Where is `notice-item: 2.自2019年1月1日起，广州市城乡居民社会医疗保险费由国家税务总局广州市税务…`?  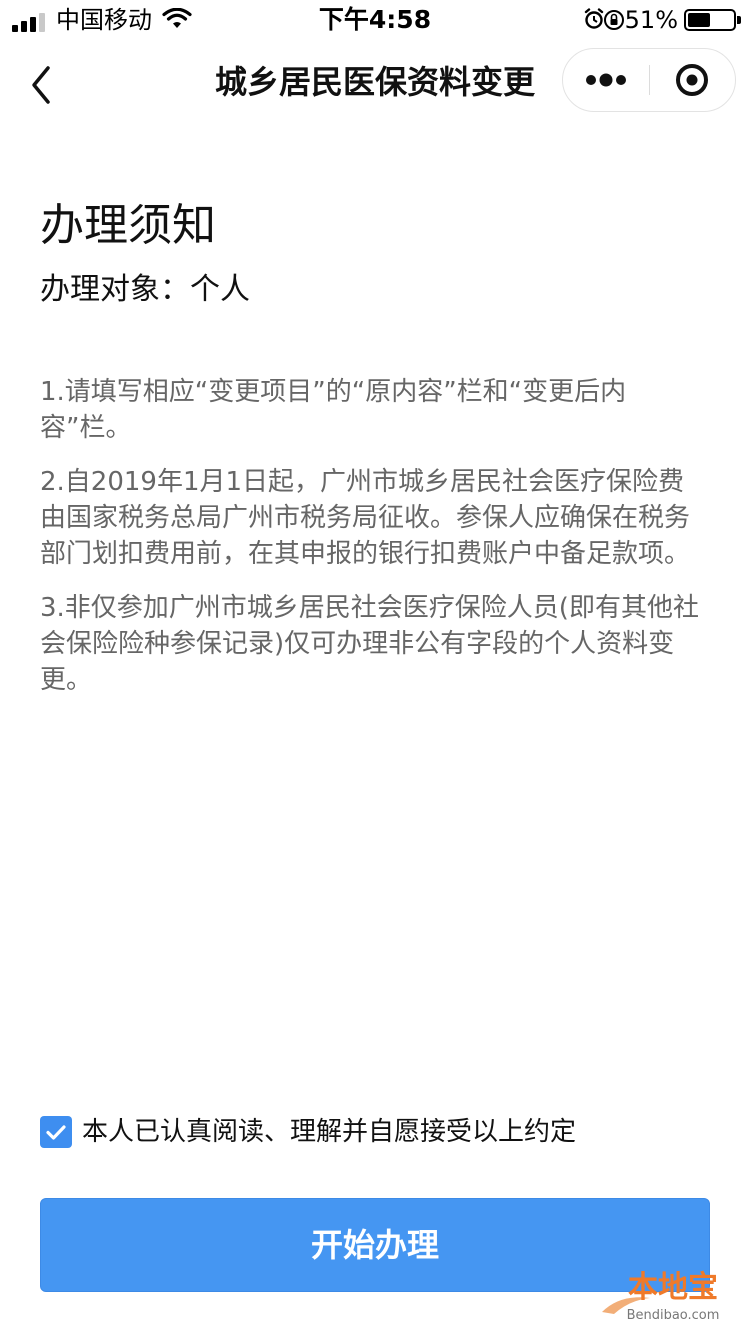
notice-item: 2.自2019年1月1日起，广州市城乡居民社会医疗保险费由国家税务总局广州市税务… is located at coordinates (365, 518).